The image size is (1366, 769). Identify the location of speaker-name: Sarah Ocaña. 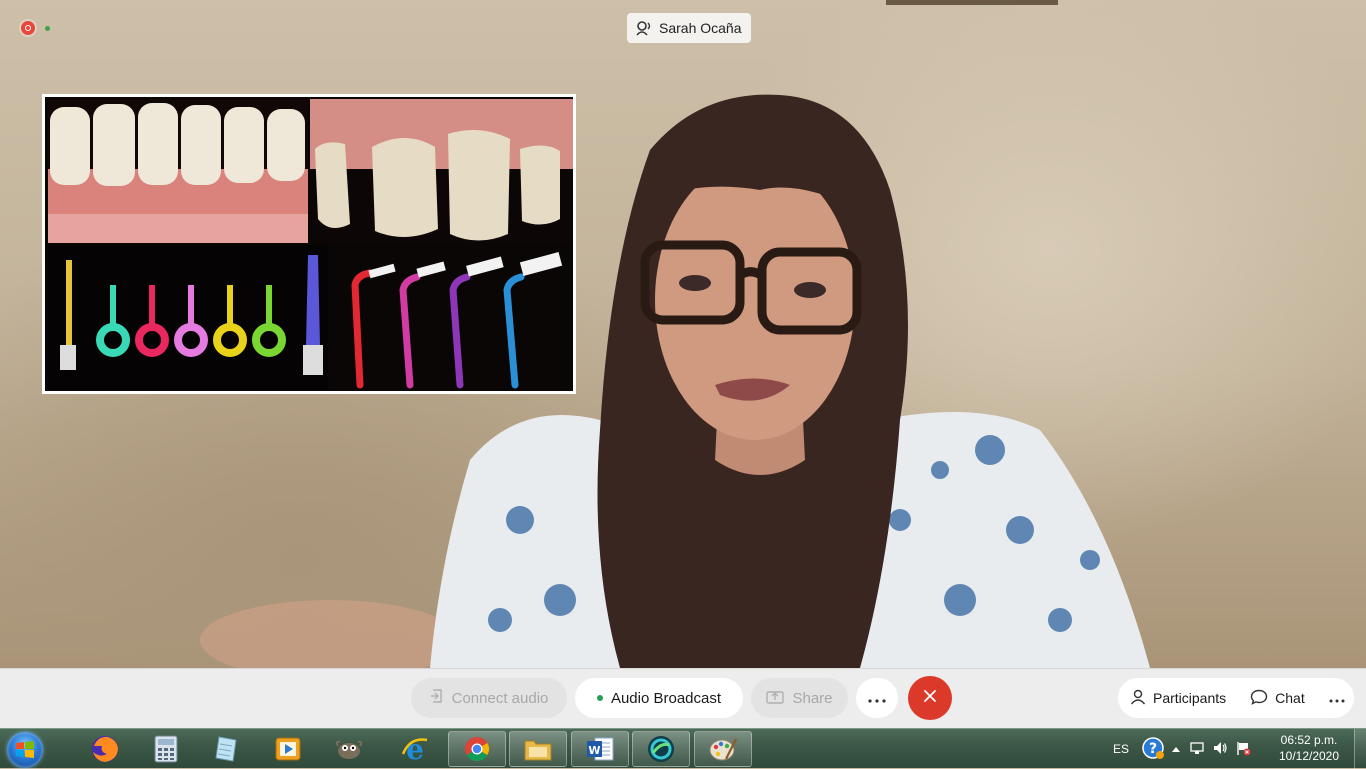
(700, 28).